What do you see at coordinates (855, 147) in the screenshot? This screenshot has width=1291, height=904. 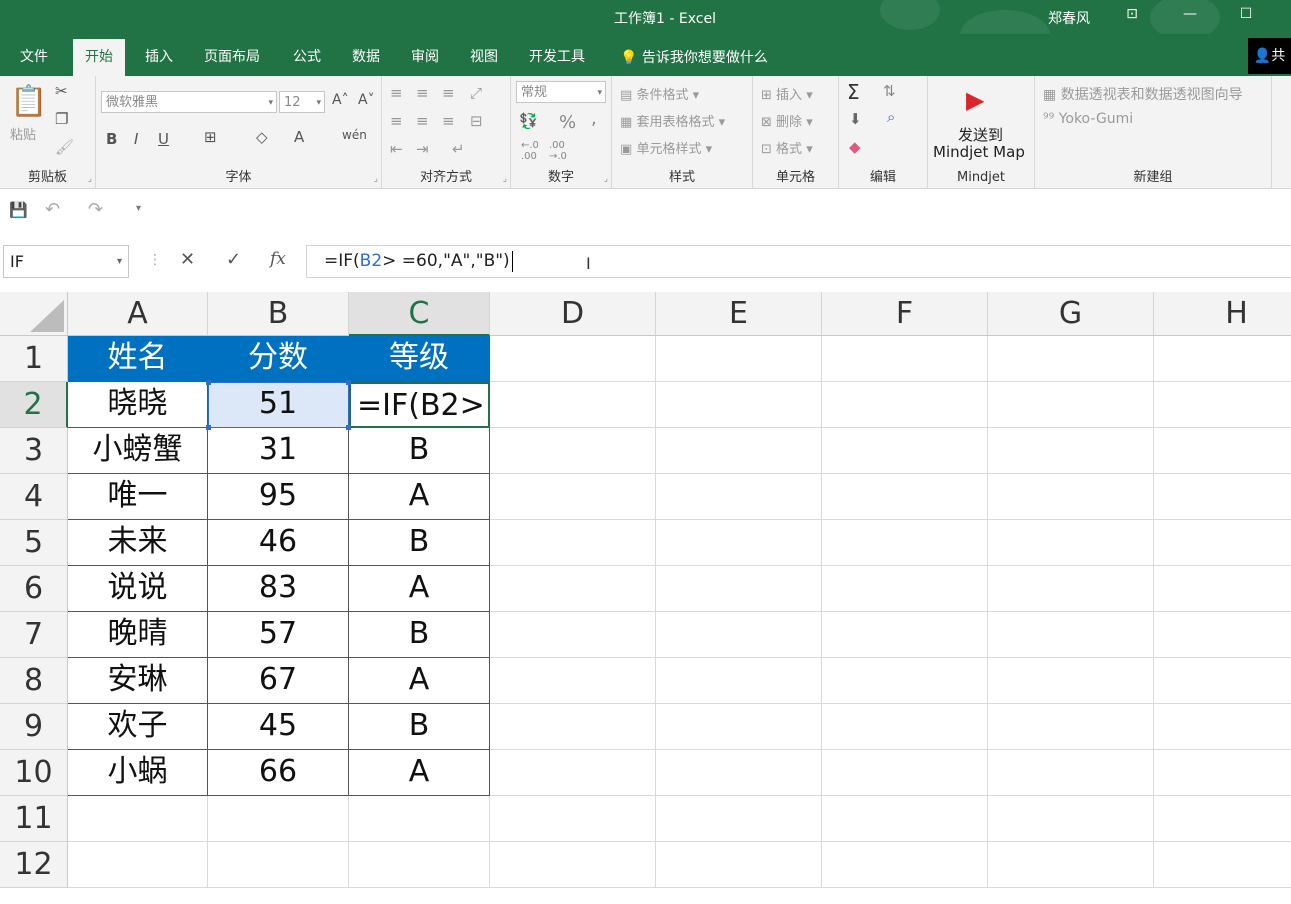 I see `clear-icon: ◆` at bounding box center [855, 147].